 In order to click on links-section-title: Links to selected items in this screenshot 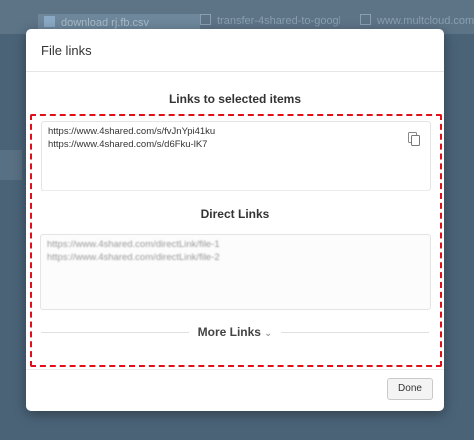, I will do `click(235, 99)`.